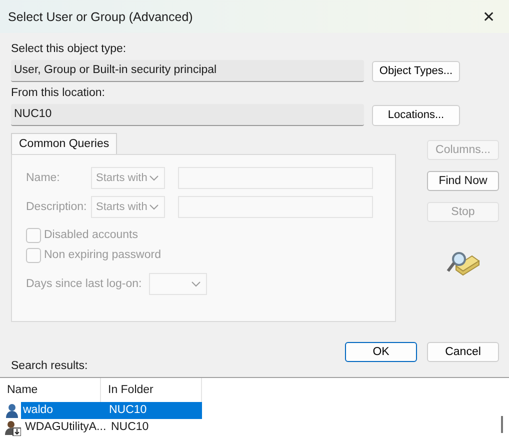  I want to click on search-icon, so click(463, 263).